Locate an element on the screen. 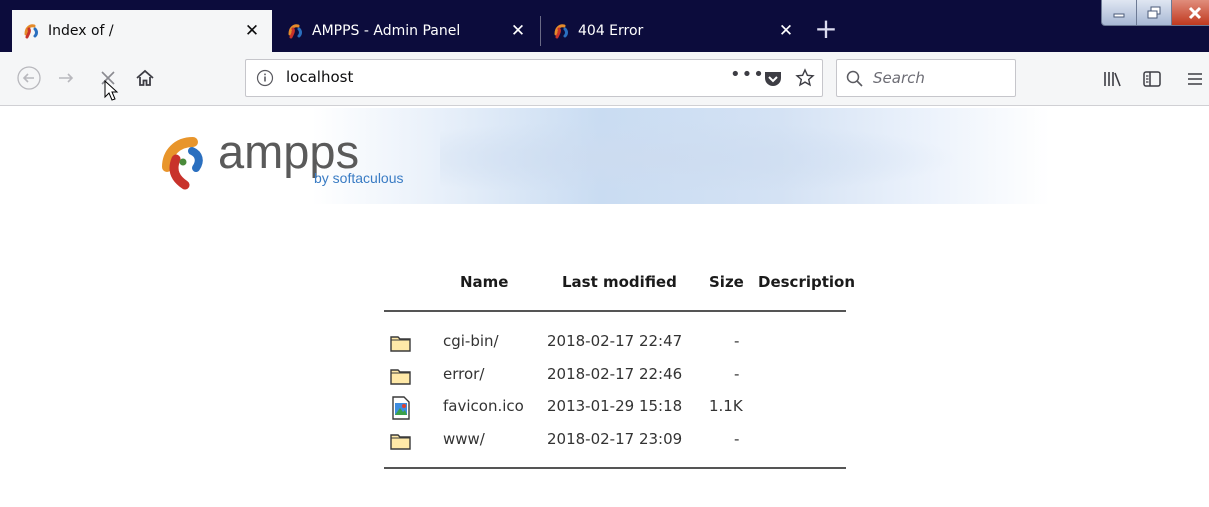 The image size is (1209, 507). window-controls is located at coordinates (1155, 13).